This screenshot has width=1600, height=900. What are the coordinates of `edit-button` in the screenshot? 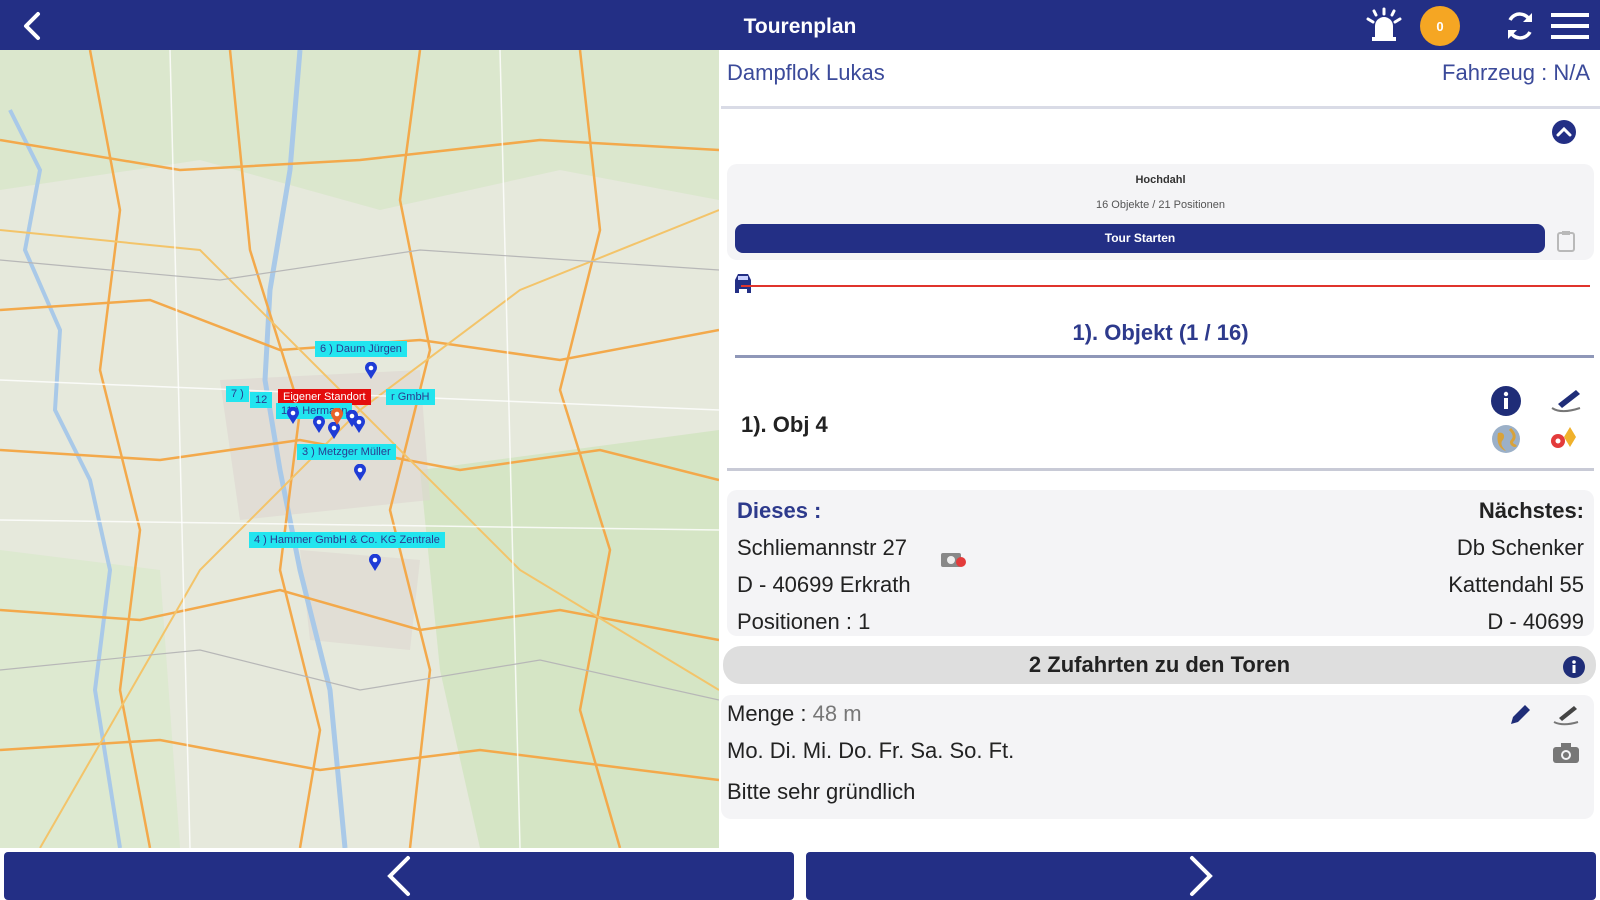 It's located at (1520, 715).